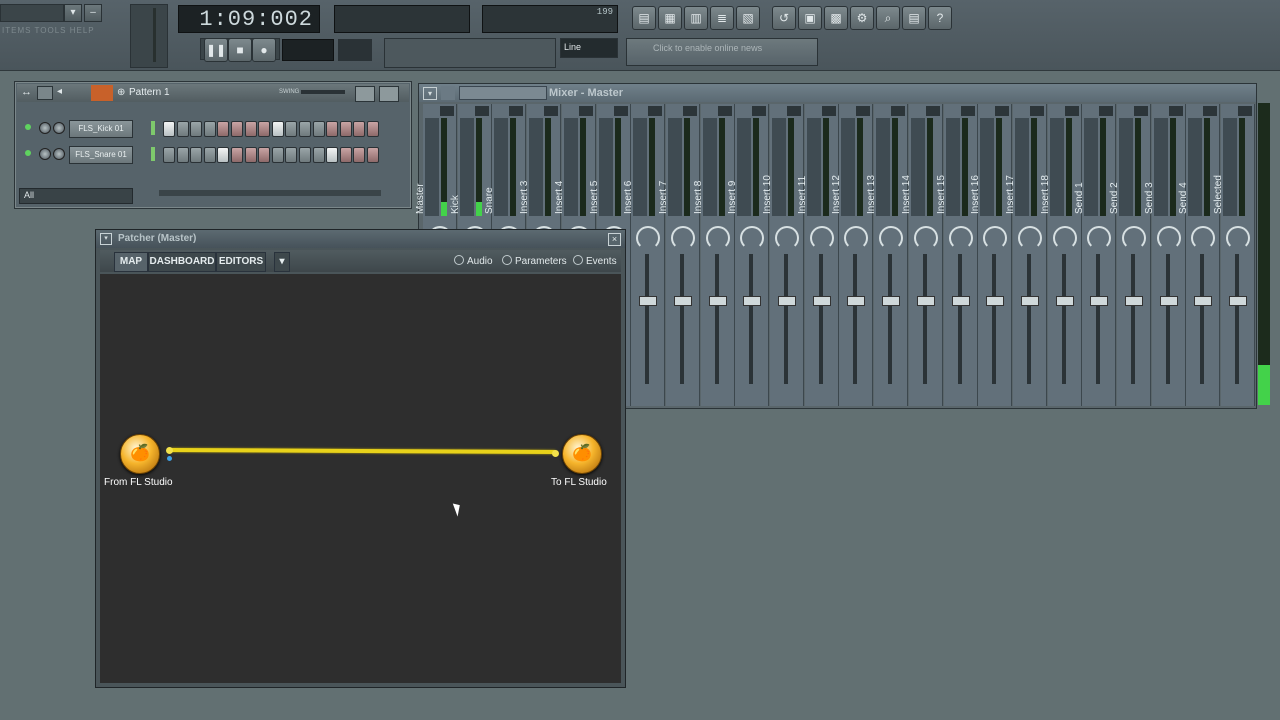 The width and height of the screenshot is (1280, 720). What do you see at coordinates (914, 18) in the screenshot?
I see `notes-icon: ▤` at bounding box center [914, 18].